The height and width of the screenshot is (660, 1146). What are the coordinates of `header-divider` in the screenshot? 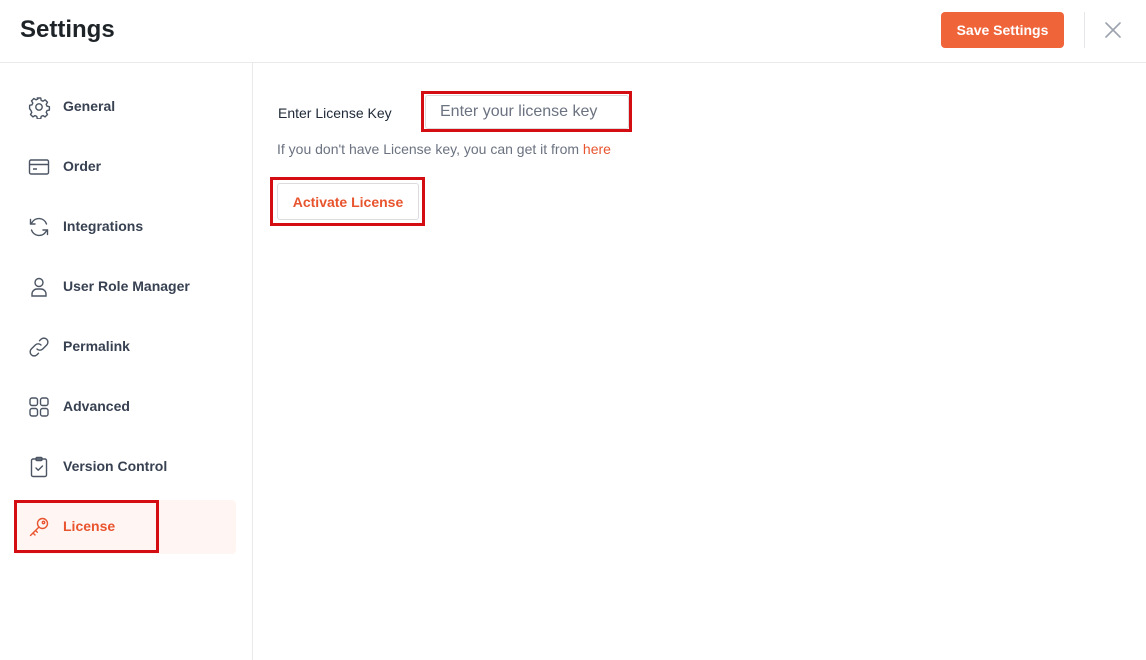 It's located at (1084, 30).